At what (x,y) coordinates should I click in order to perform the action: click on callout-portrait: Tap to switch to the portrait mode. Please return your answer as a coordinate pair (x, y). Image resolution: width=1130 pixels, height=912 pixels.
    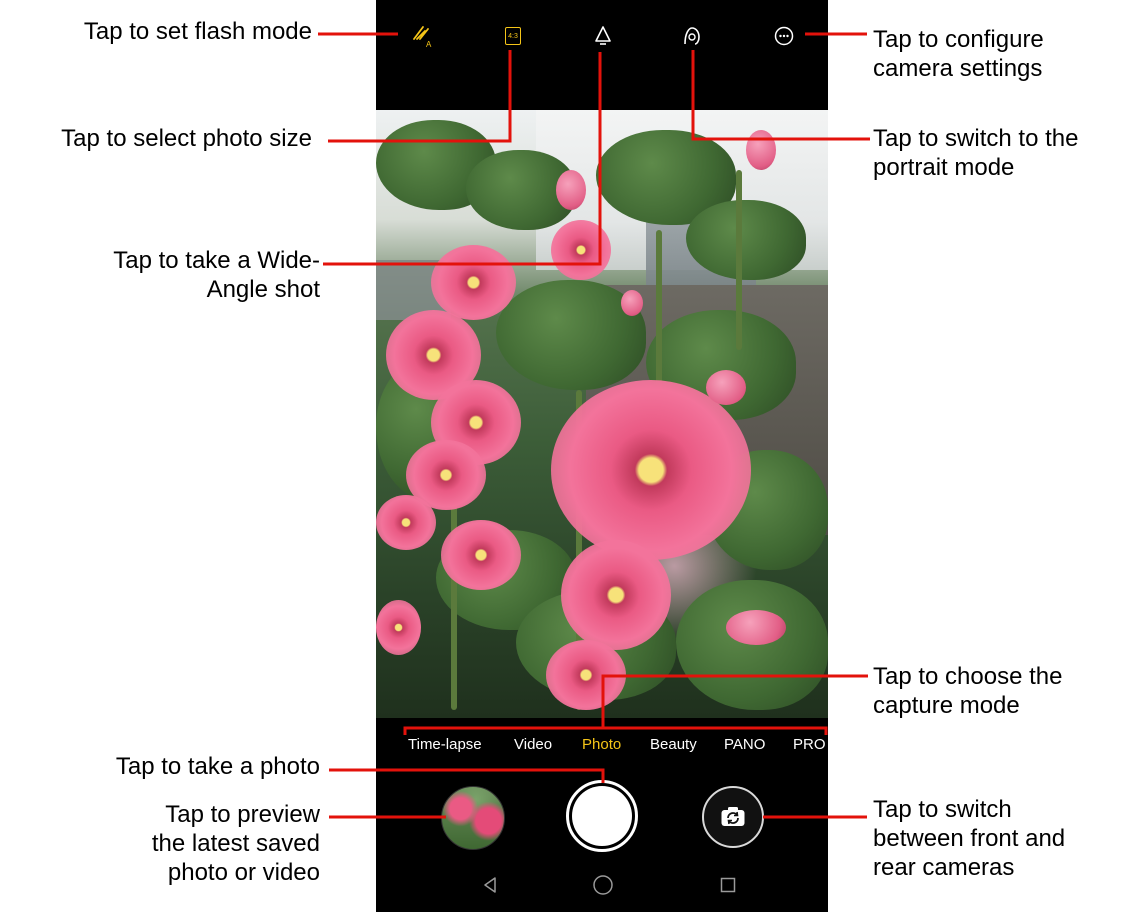
    Looking at the image, I should click on (976, 153).